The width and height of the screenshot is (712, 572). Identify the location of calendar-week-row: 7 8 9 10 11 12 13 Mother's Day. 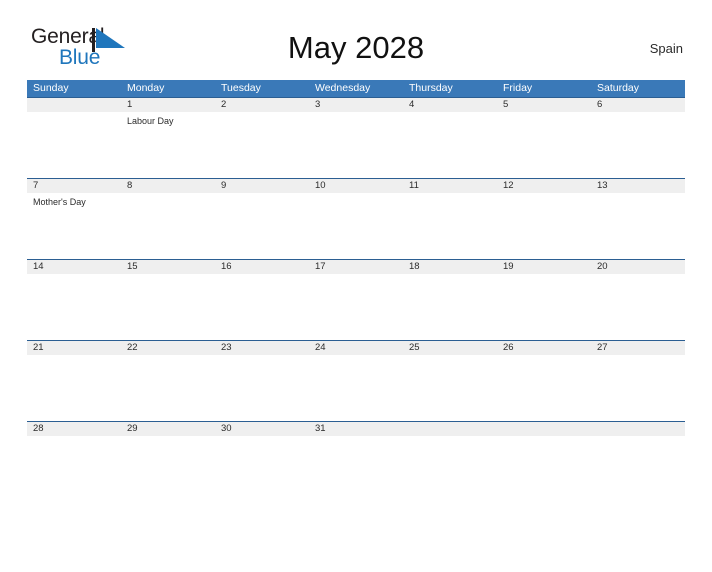
(356, 218).